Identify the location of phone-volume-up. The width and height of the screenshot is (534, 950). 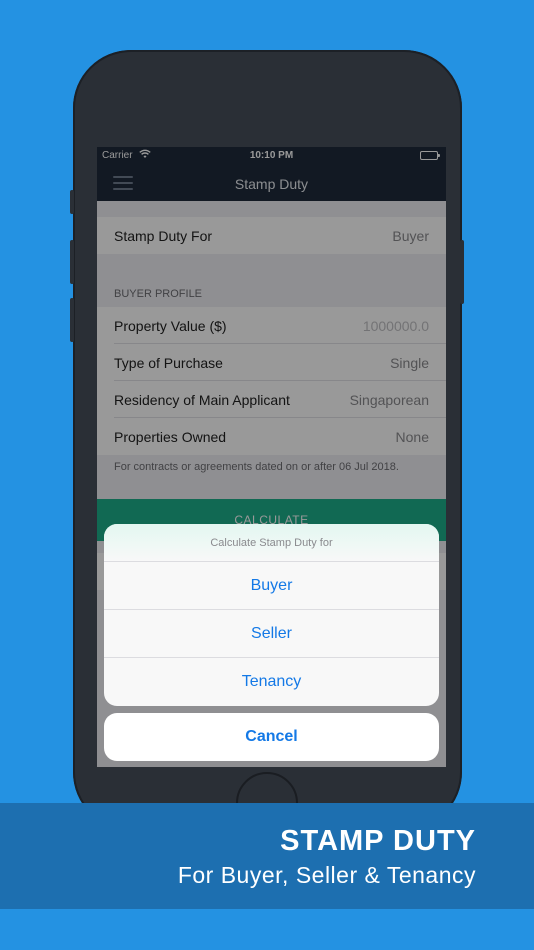
(72, 262).